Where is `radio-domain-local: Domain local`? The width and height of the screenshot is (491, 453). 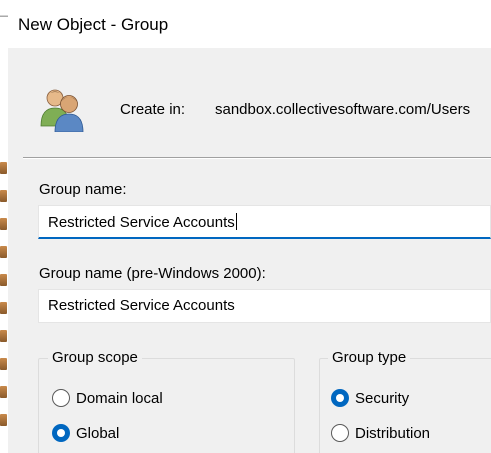
radio-domain-local: Domain local is located at coordinates (107, 398).